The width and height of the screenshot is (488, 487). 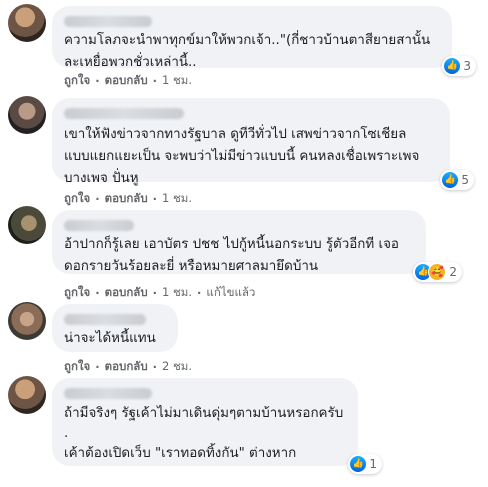 I want to click on reaction-summary: 👍 1, so click(x=365, y=464).